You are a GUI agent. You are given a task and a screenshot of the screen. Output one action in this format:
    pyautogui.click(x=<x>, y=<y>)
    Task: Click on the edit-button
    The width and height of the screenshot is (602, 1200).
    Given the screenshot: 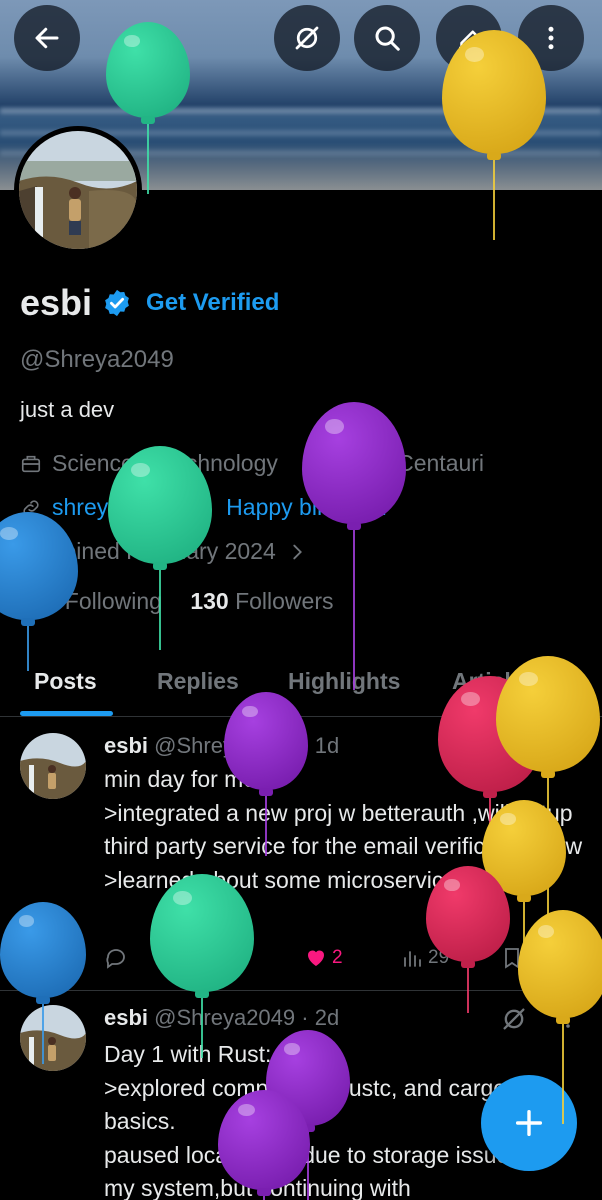 What is the action you would take?
    pyautogui.click(x=469, y=38)
    